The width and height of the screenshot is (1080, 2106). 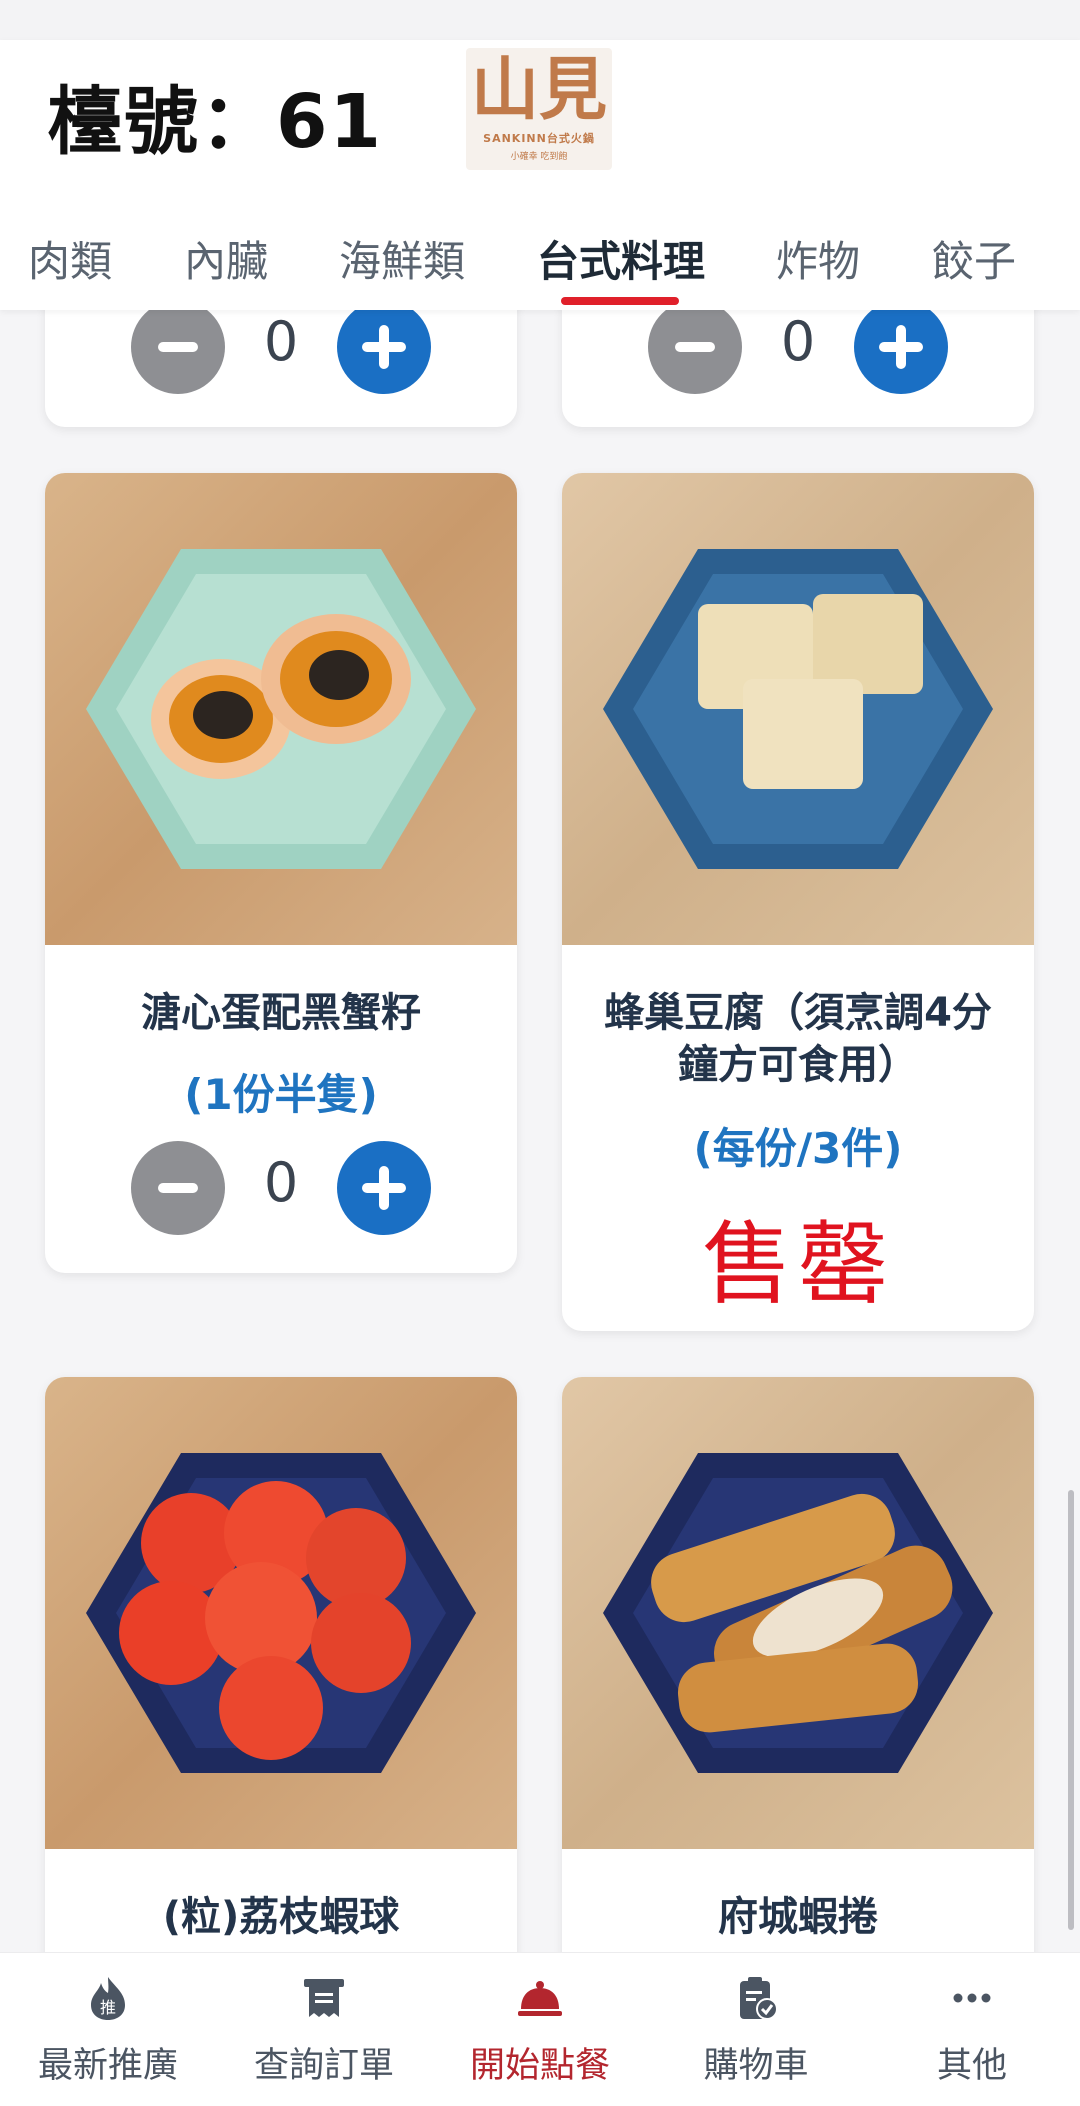 I want to click on svg-text: 推, so click(x=108, y=2007).